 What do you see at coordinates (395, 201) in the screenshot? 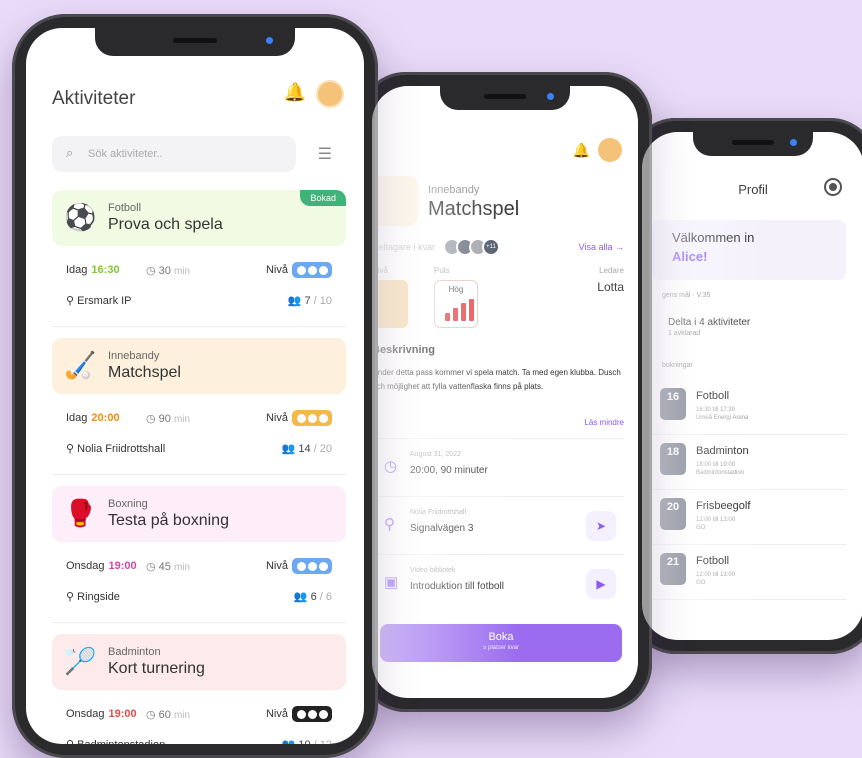
I see `activity-icon` at bounding box center [395, 201].